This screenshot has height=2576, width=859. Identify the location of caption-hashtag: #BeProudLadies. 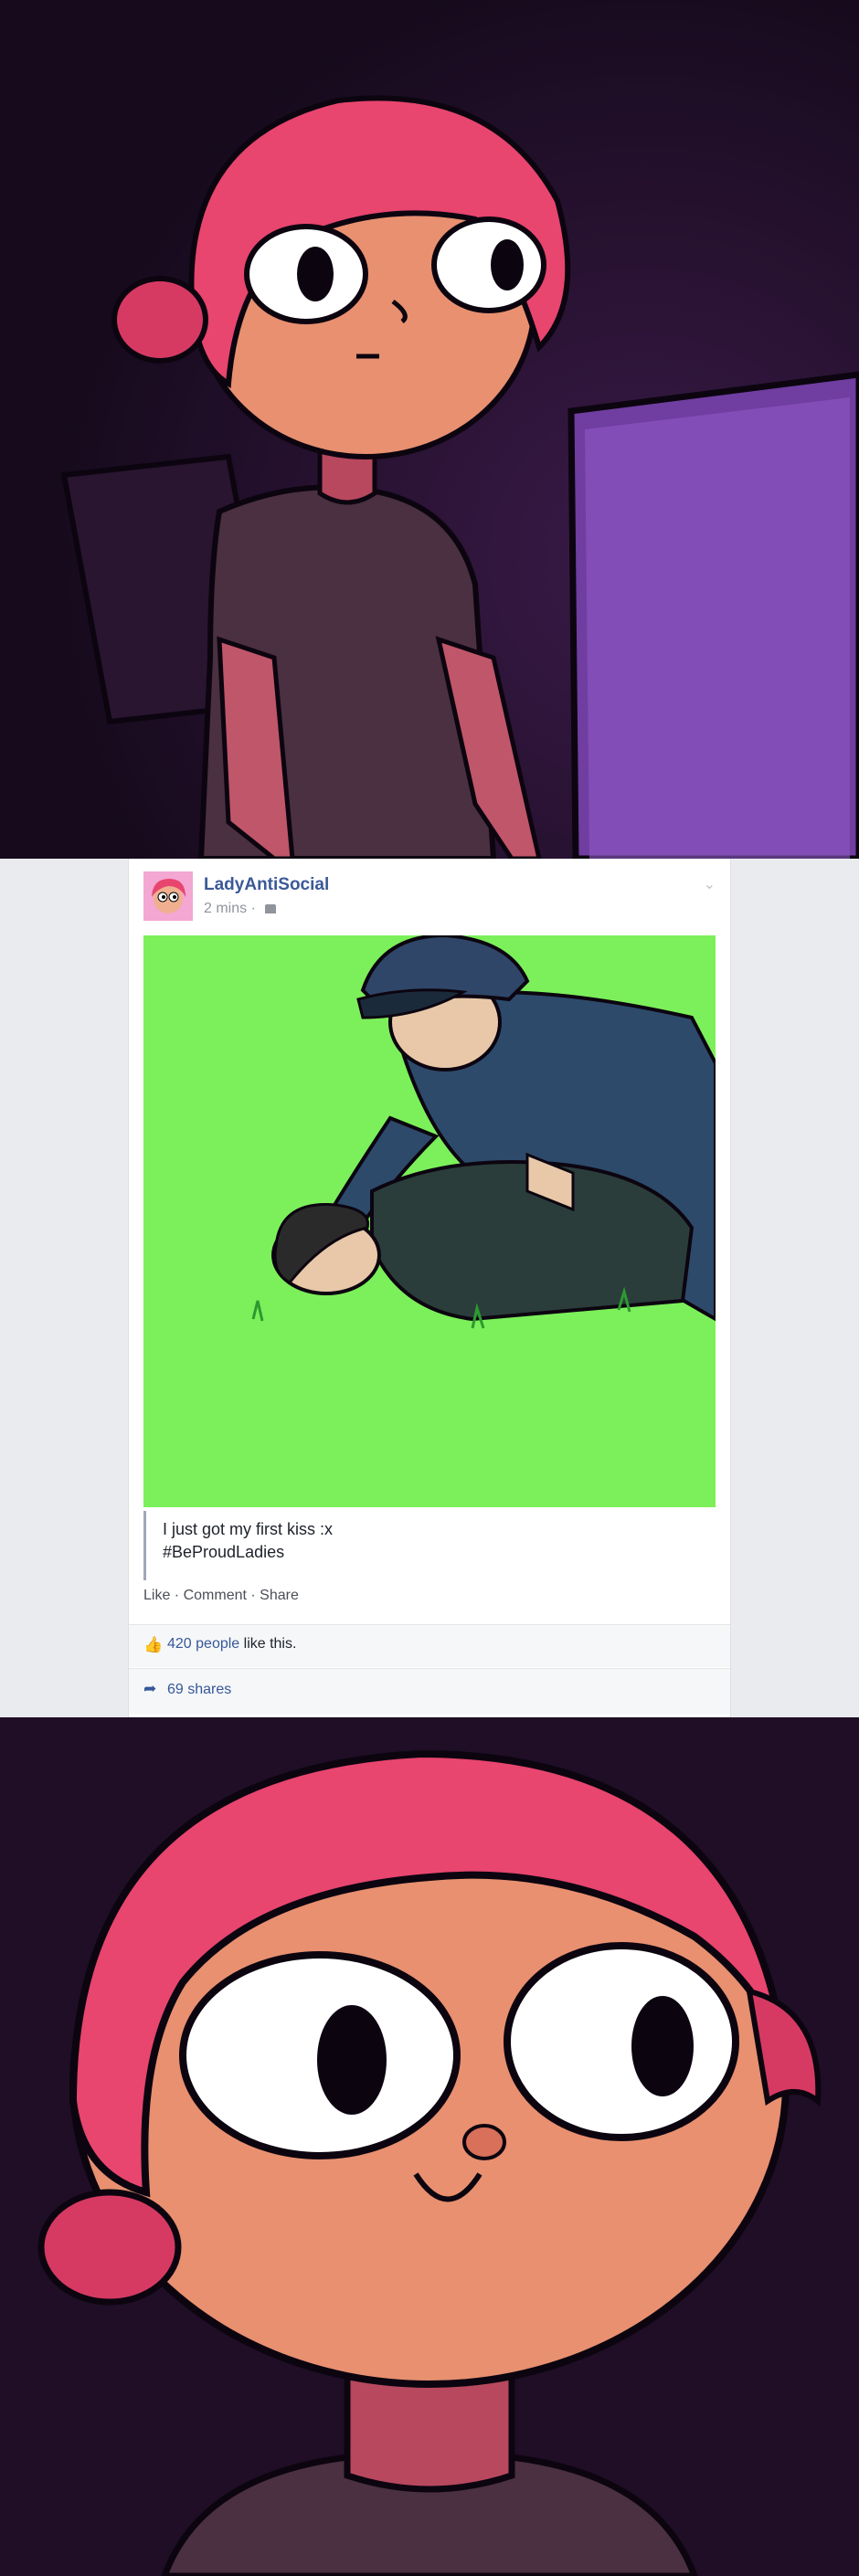
(432, 1552).